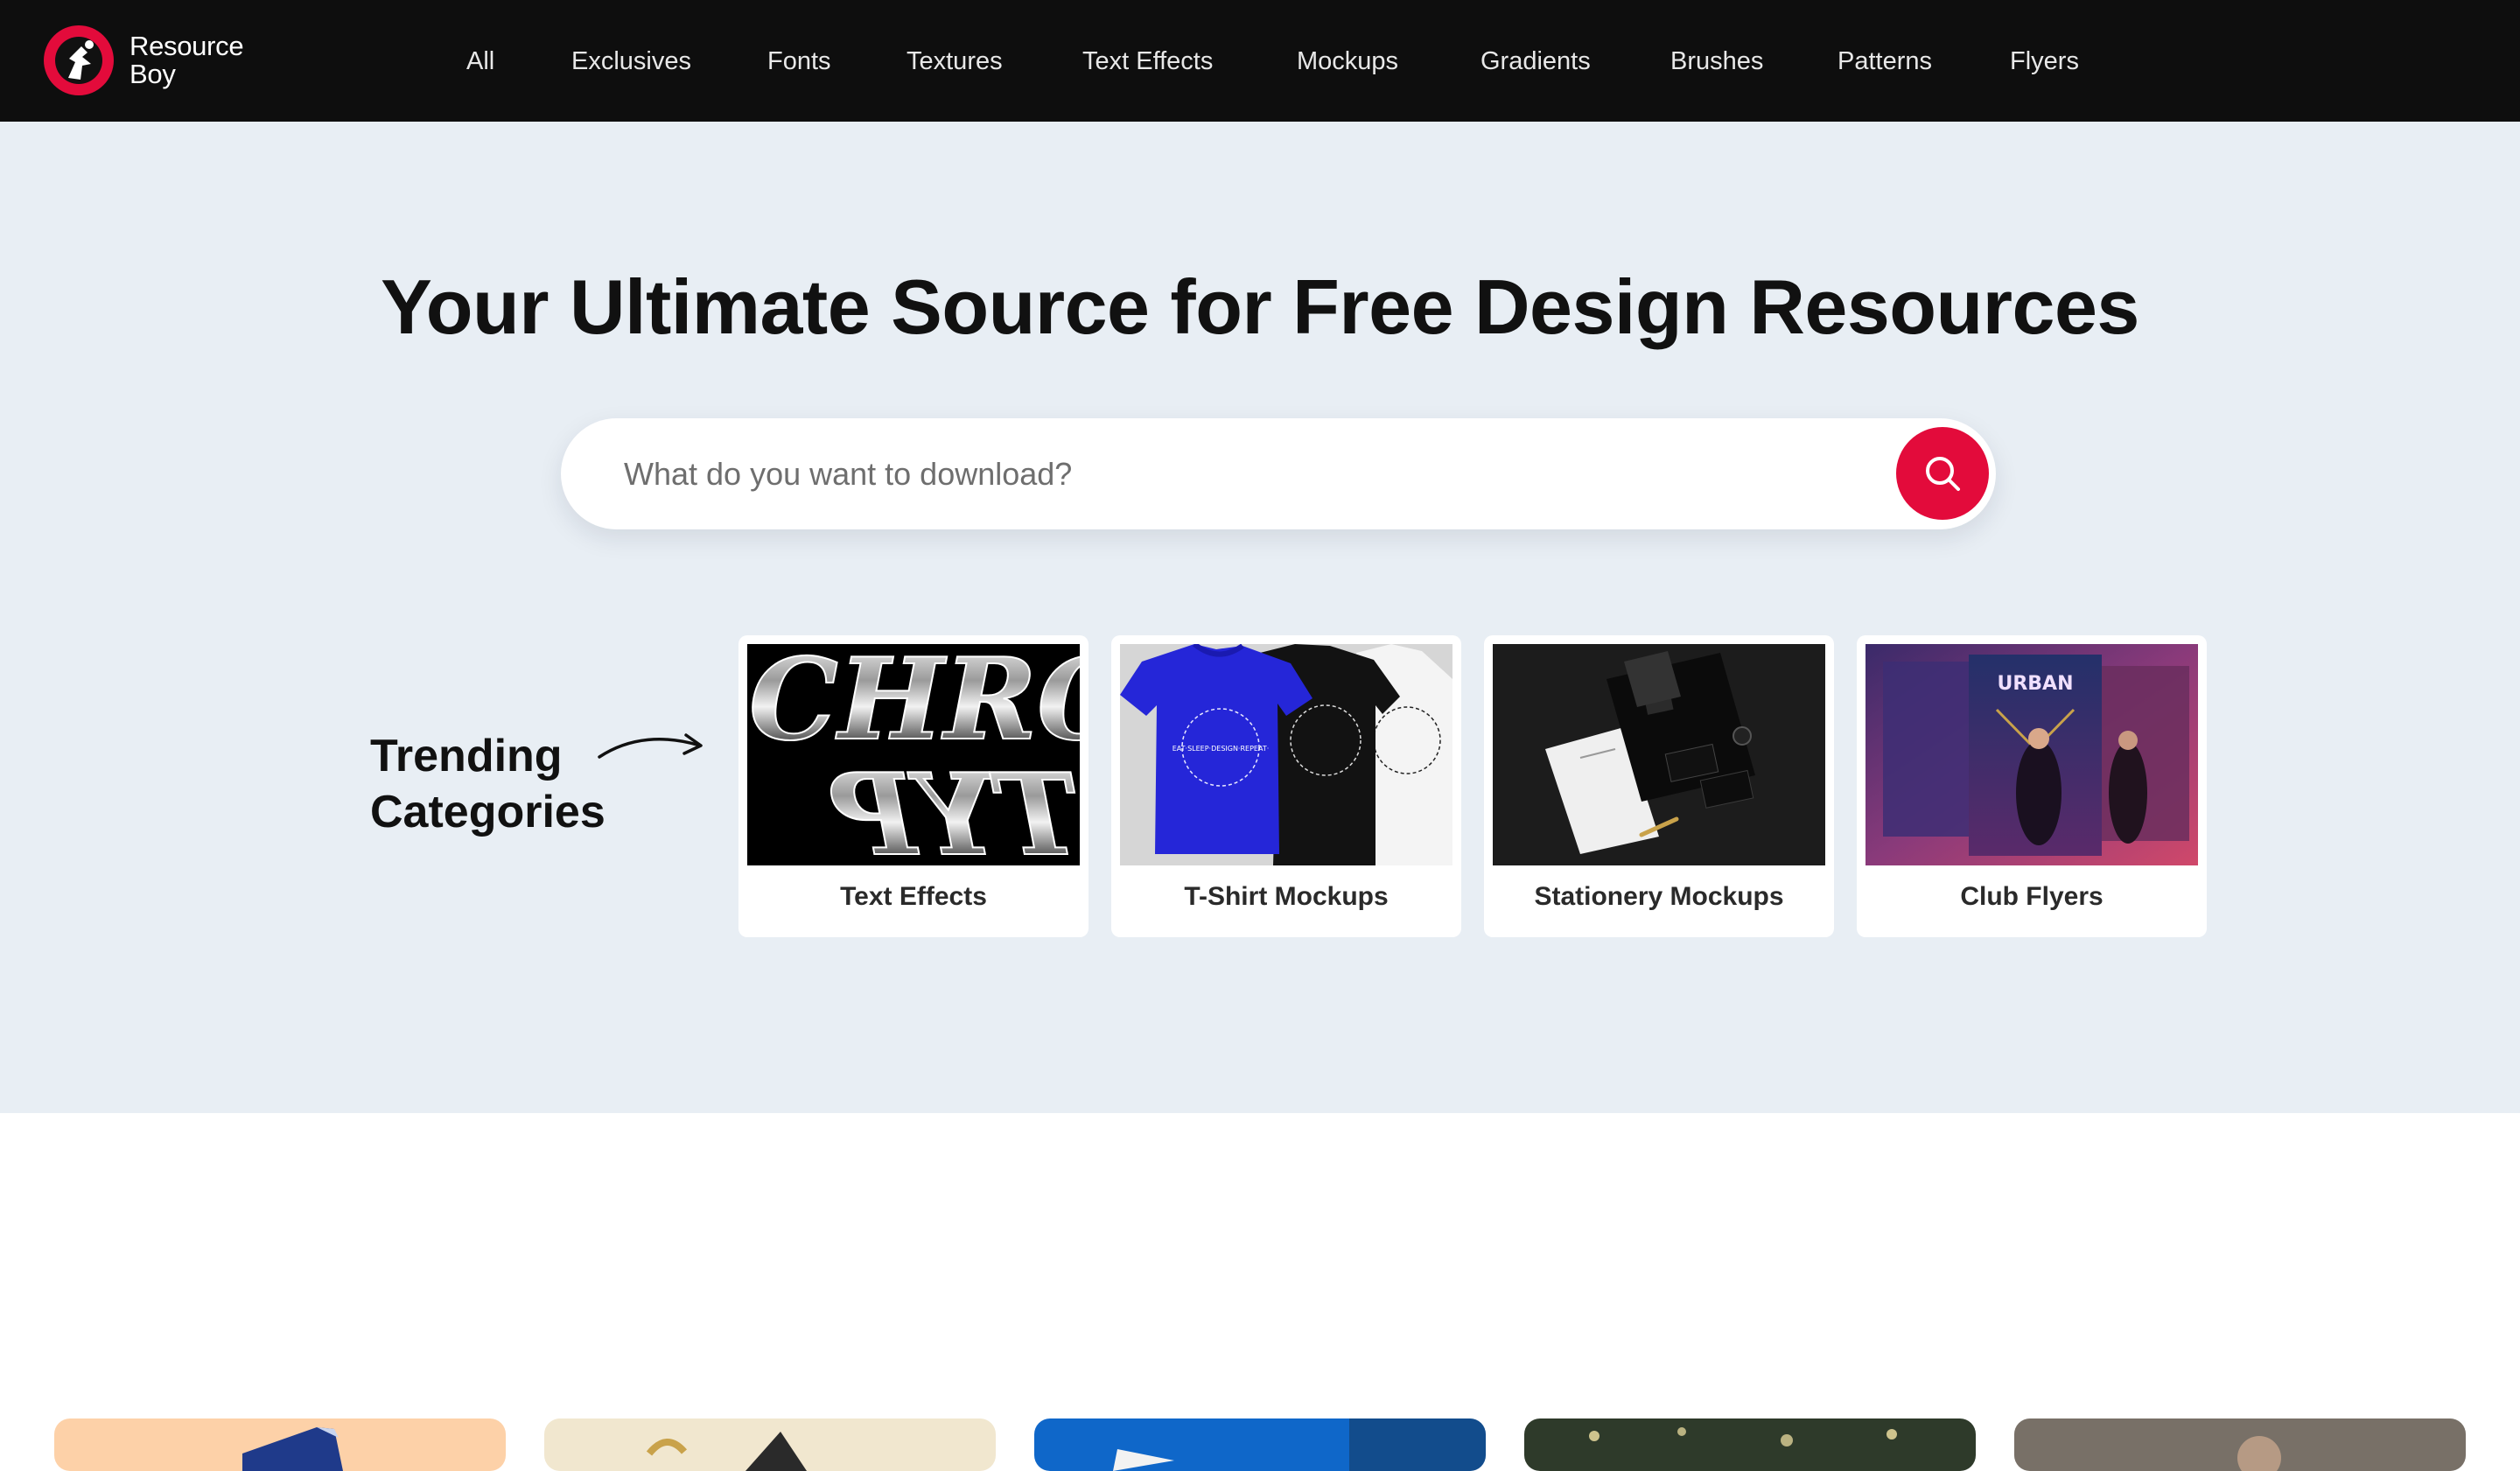  What do you see at coordinates (466, 756) in the screenshot?
I see `trending-heading-line1: Trending` at bounding box center [466, 756].